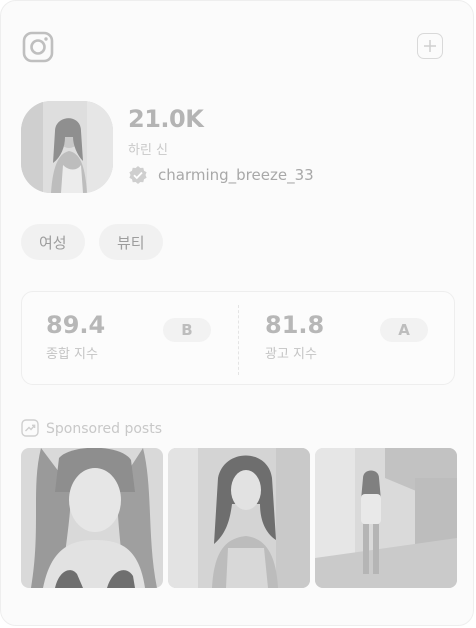 The image size is (476, 628). I want to click on scores-divider, so click(238, 340).